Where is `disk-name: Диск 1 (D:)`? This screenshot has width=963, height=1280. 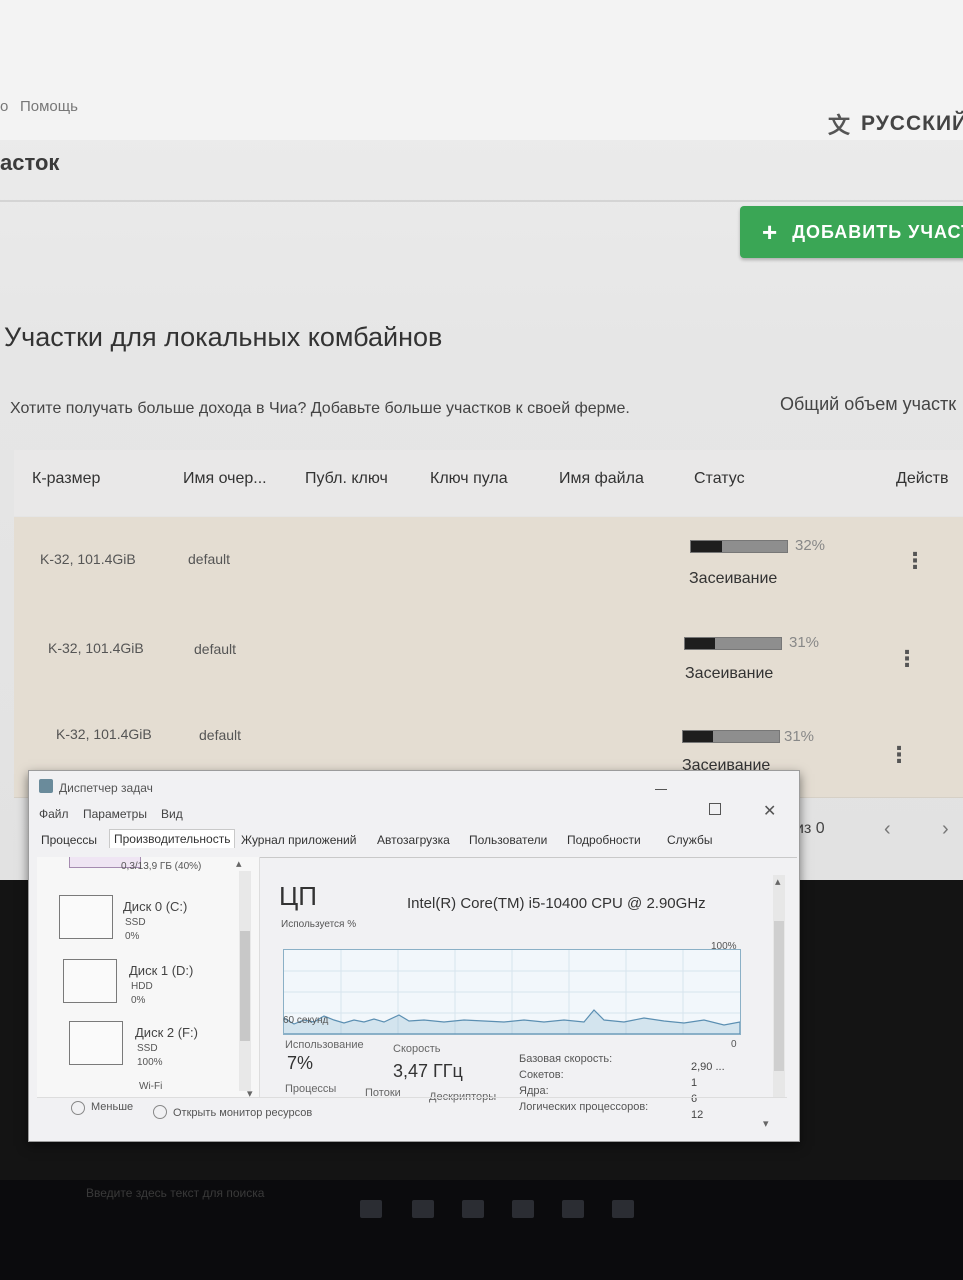
disk-name: Диск 1 (D:) is located at coordinates (161, 970).